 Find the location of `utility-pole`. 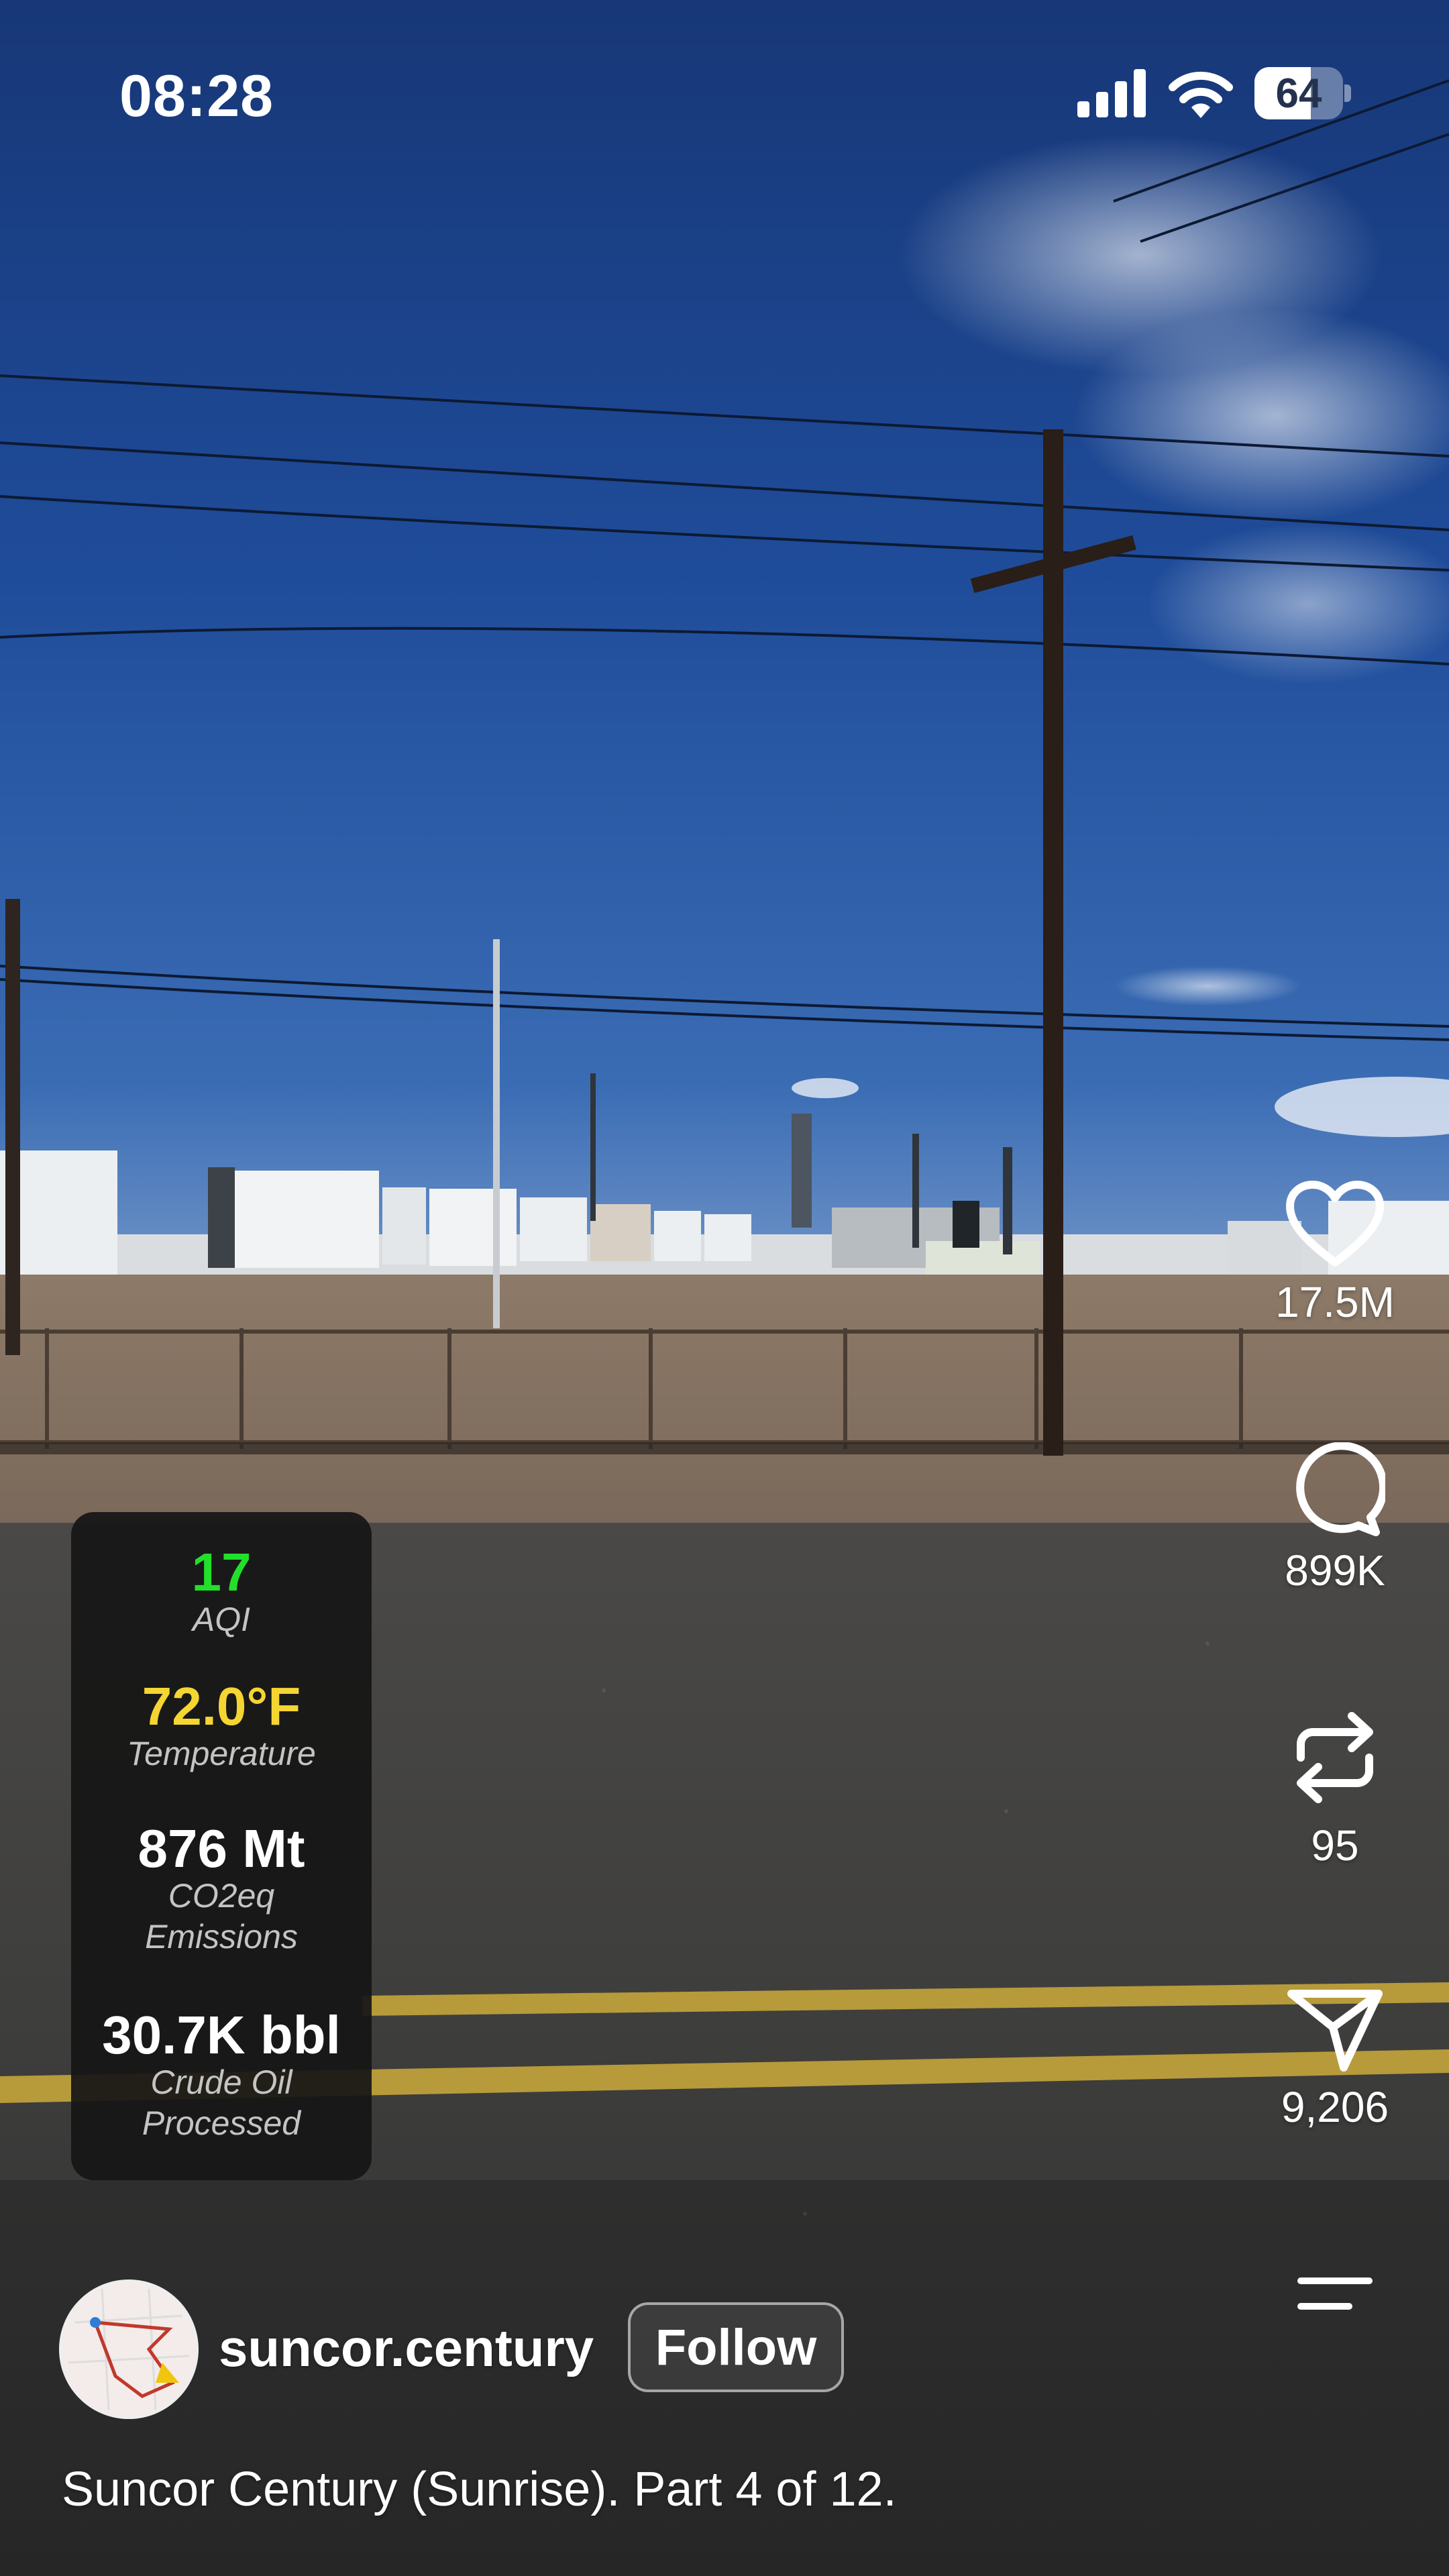

utility-pole is located at coordinates (1053, 942).